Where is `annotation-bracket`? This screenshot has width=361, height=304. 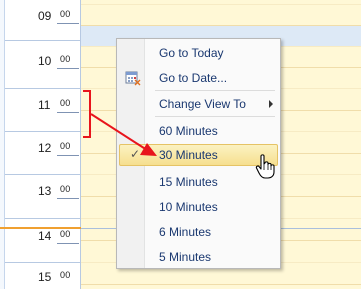 annotation-bracket is located at coordinates (87, 114).